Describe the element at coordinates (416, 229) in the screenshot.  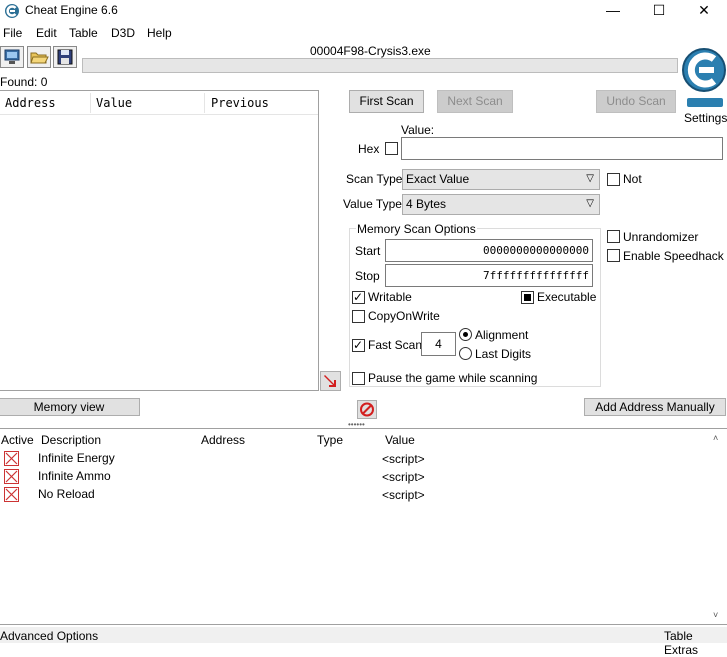
I see `memory-scan-options-title: Memory Scan Options` at that location.